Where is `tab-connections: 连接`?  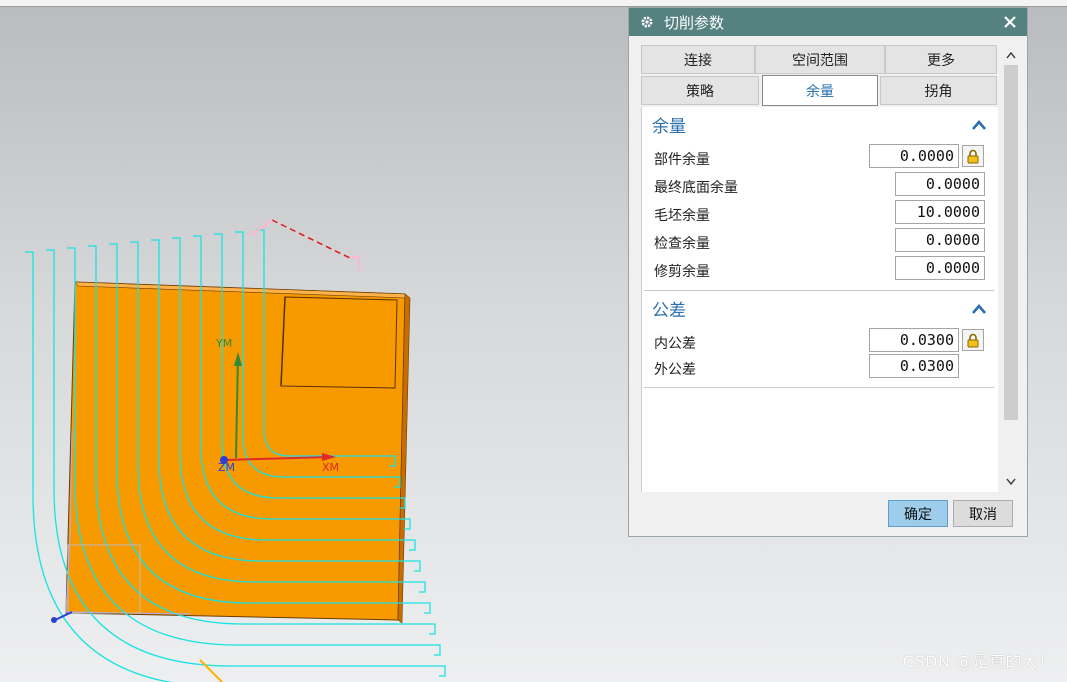 tab-connections: 连接 is located at coordinates (698, 59).